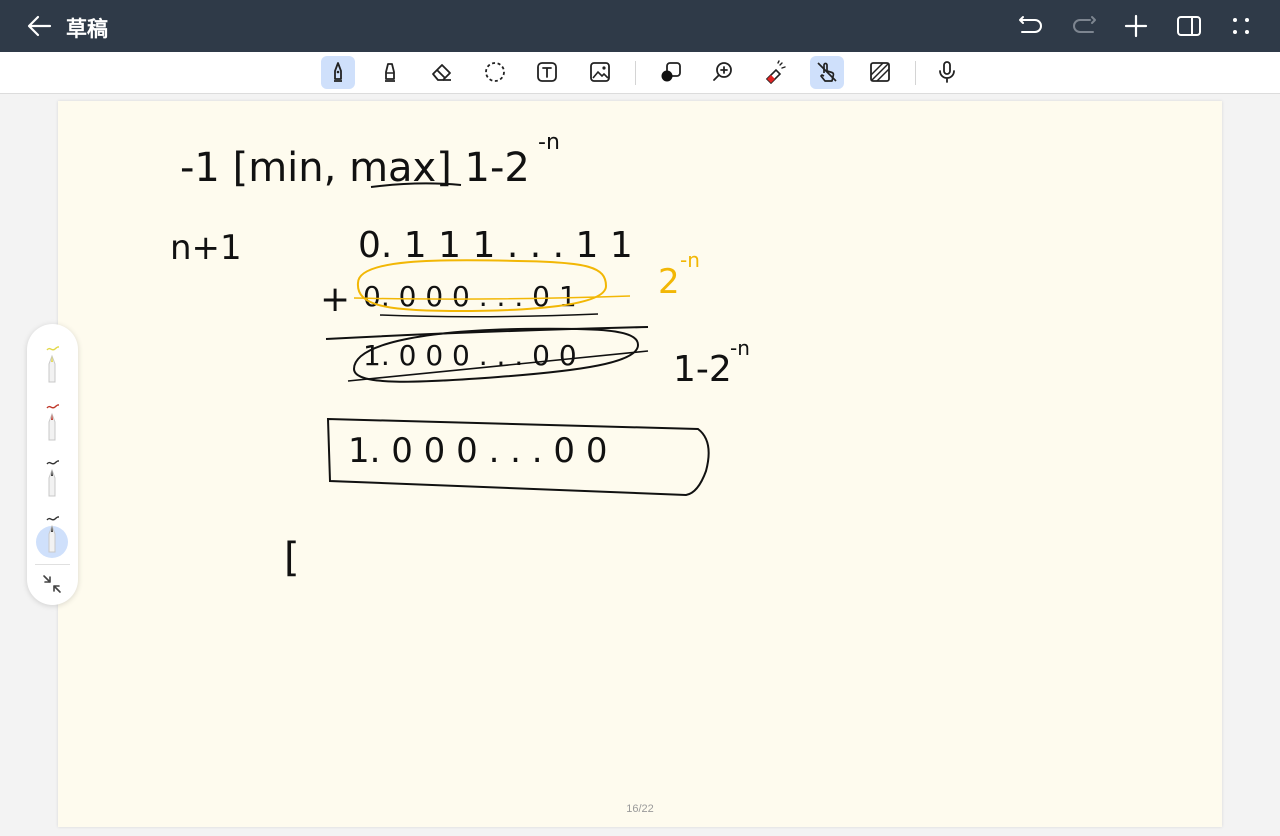 The width and height of the screenshot is (1280, 836). I want to click on zoom-icon, so click(723, 72).